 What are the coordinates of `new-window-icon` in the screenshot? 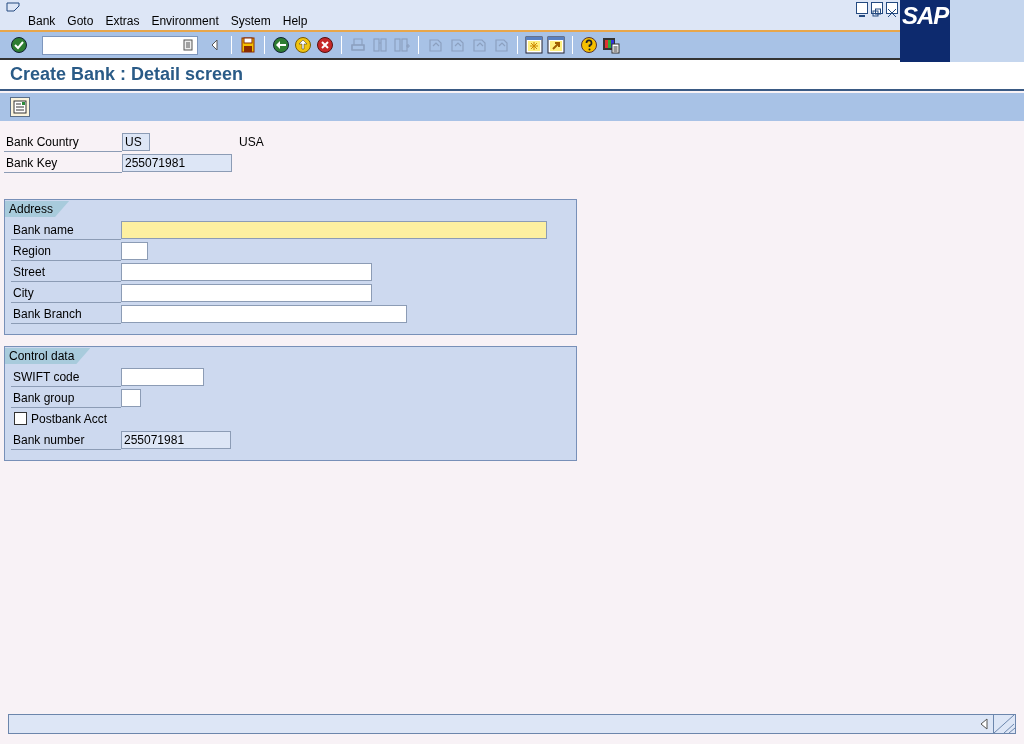 It's located at (534, 45).